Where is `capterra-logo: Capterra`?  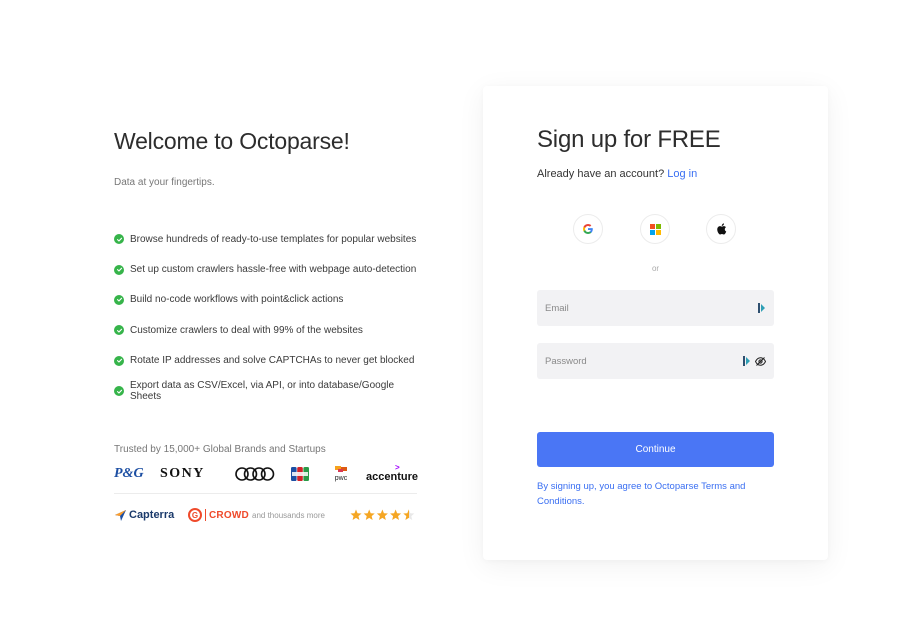 capterra-logo: Capterra is located at coordinates (144, 515).